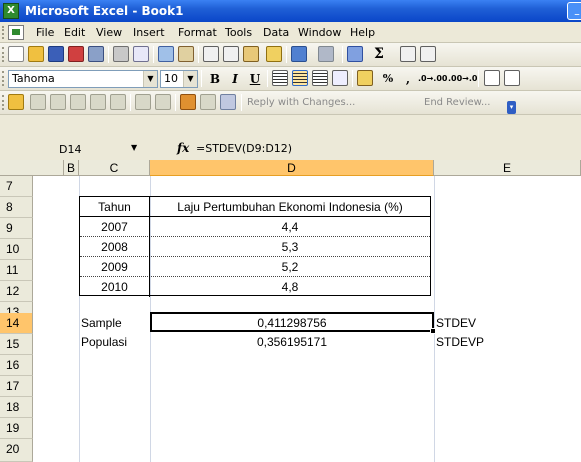 Image resolution: width=581 pixels, height=462 pixels. What do you see at coordinates (71, 168) in the screenshot?
I see `column-header-b: B` at bounding box center [71, 168].